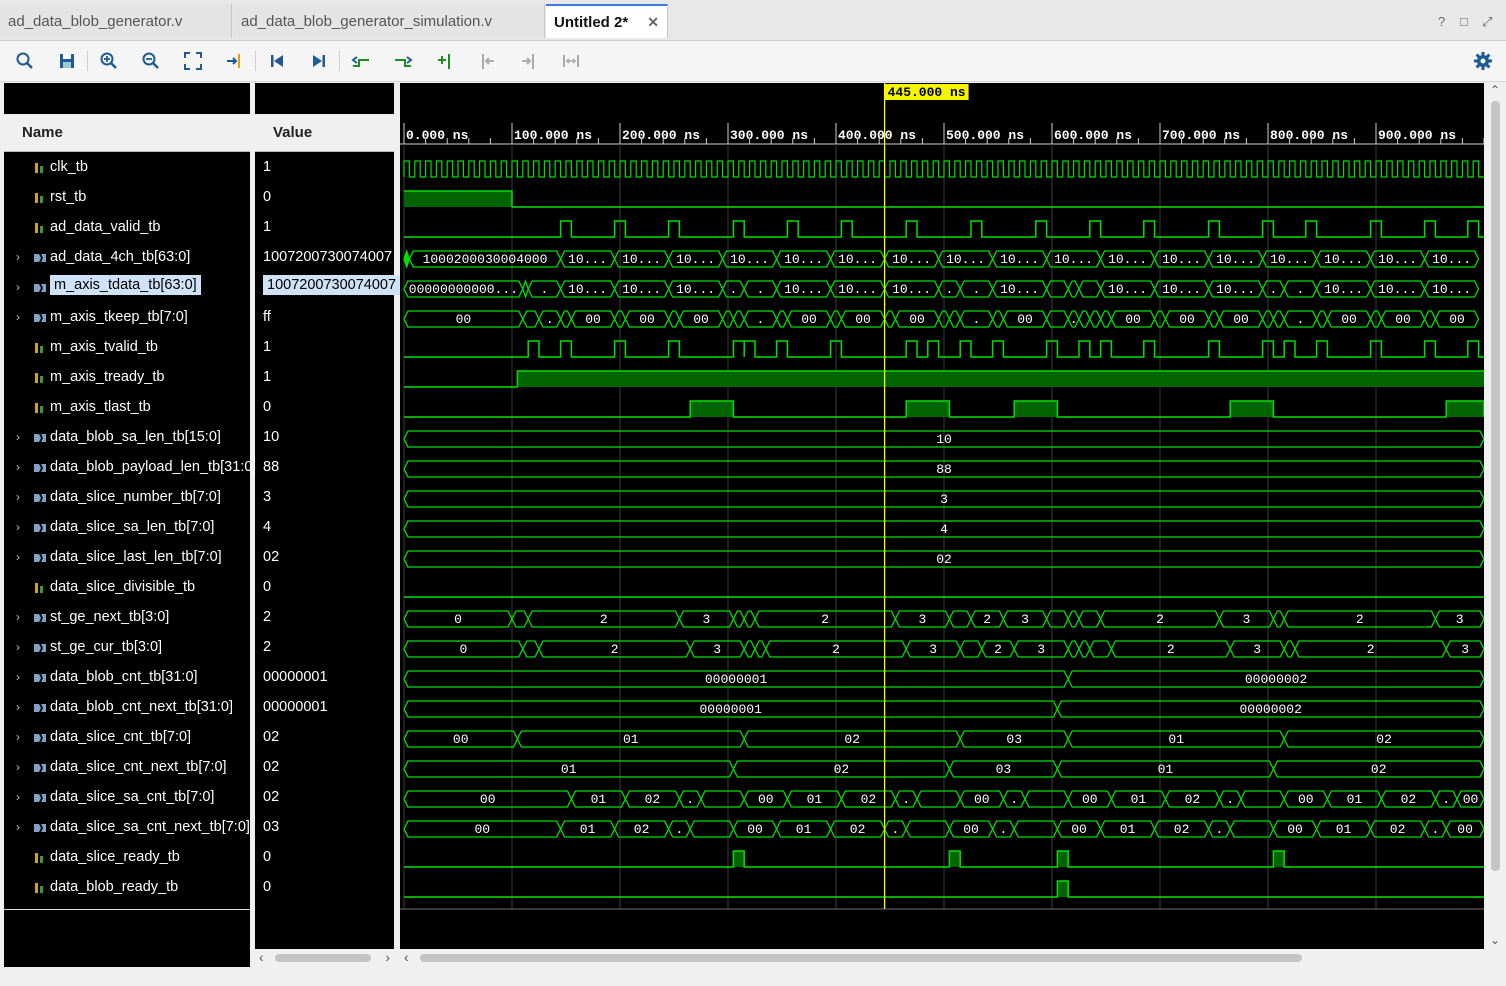 Image resolution: width=1506 pixels, height=986 pixels. What do you see at coordinates (127, 618) in the screenshot?
I see `signal-row: › st_ge_next_tb[3:0]` at bounding box center [127, 618].